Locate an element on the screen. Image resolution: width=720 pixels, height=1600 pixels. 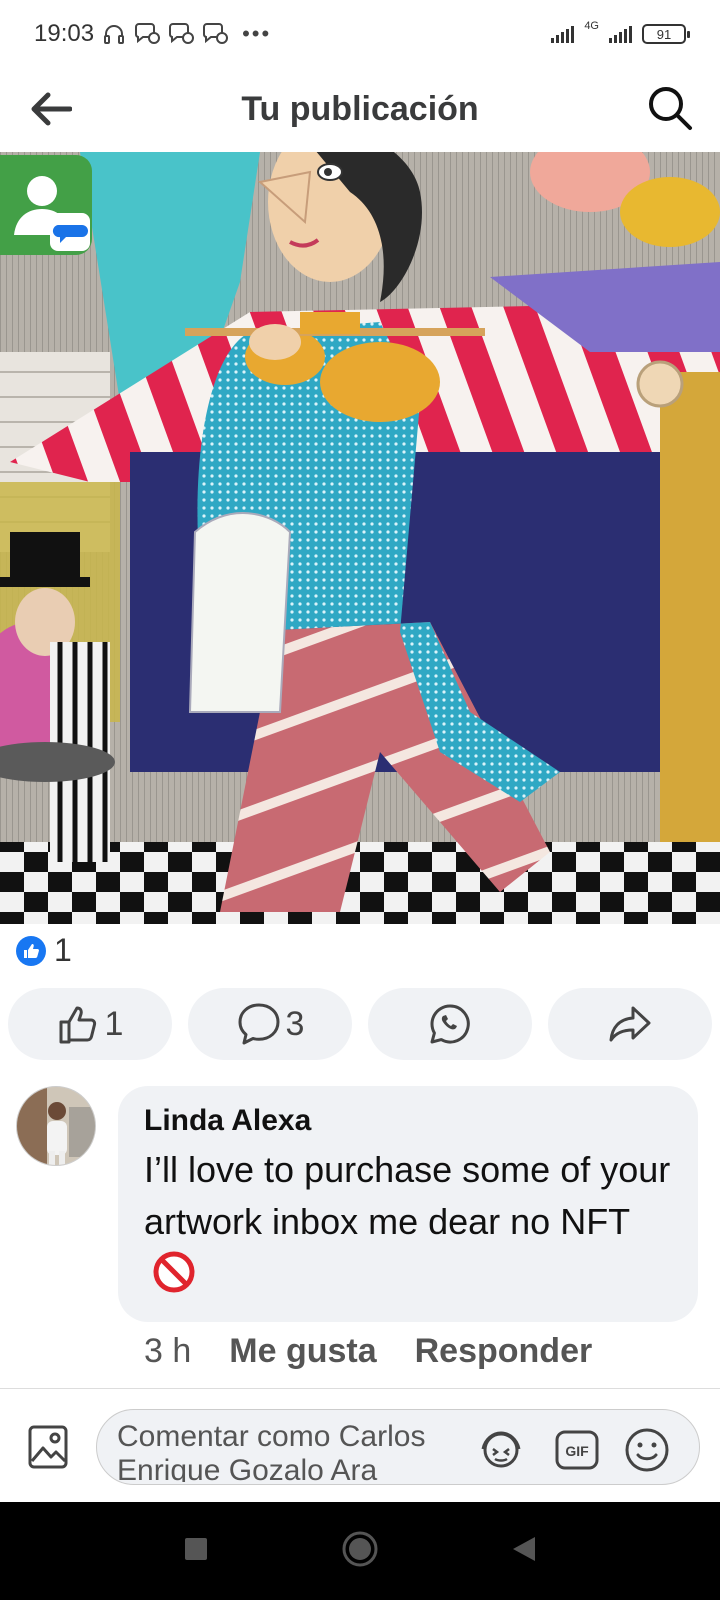
comment-input-placeholder: Comentar como Carlos Enrique Gozalo Ara is located at coordinates (287, 1451).